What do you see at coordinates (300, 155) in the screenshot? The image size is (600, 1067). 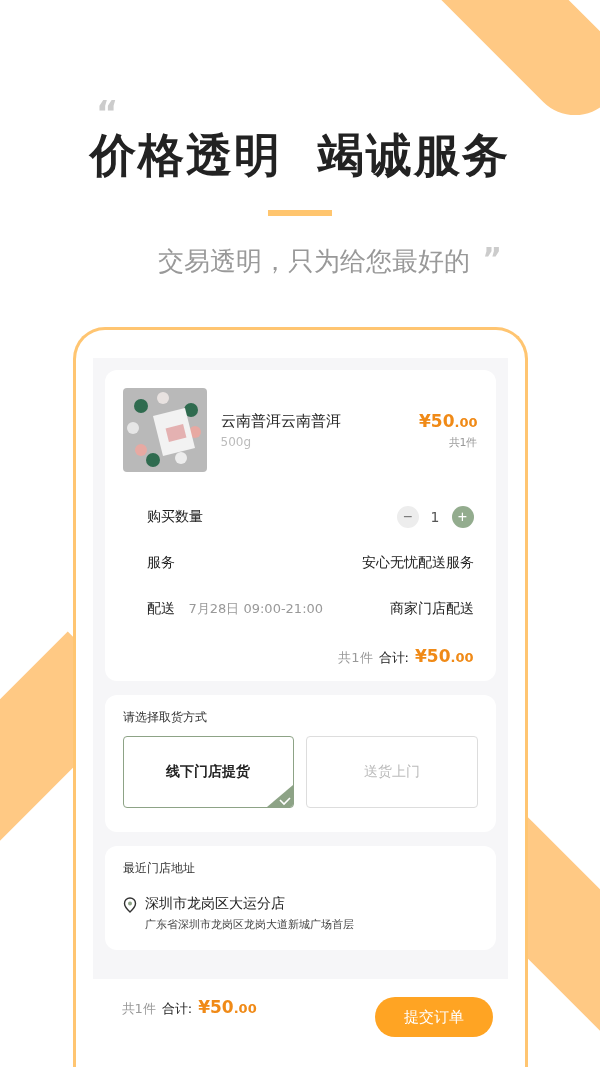 I see `headline-title: 价格透明 竭诚服务` at bounding box center [300, 155].